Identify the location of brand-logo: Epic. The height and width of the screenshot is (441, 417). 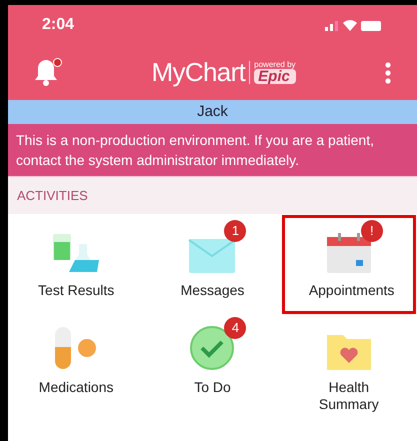
(275, 76).